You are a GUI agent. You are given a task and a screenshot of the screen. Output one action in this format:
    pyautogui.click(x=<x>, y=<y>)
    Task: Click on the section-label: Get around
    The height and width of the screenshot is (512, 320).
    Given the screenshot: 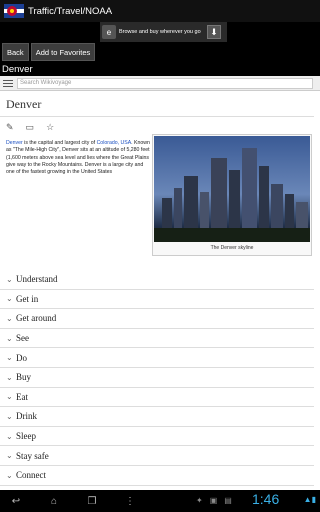 What is the action you would take?
    pyautogui.click(x=36, y=318)
    